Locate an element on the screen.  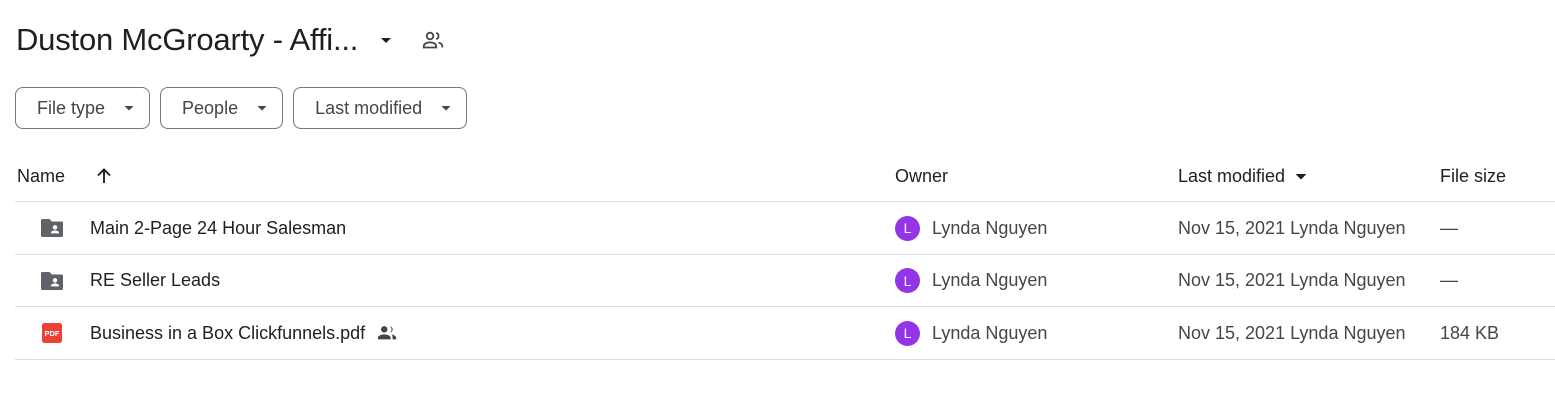
name-column-header: Name is located at coordinates (66, 176).